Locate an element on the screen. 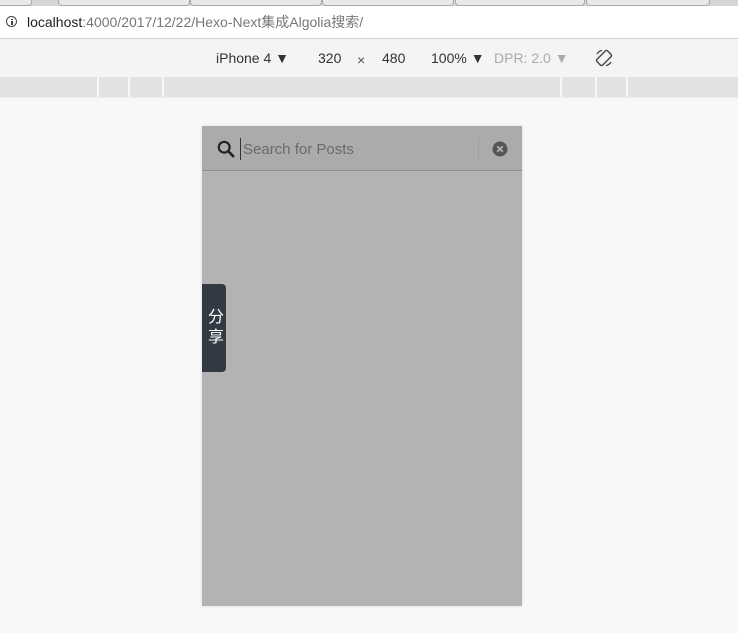  search-divider is located at coordinates (478, 149).